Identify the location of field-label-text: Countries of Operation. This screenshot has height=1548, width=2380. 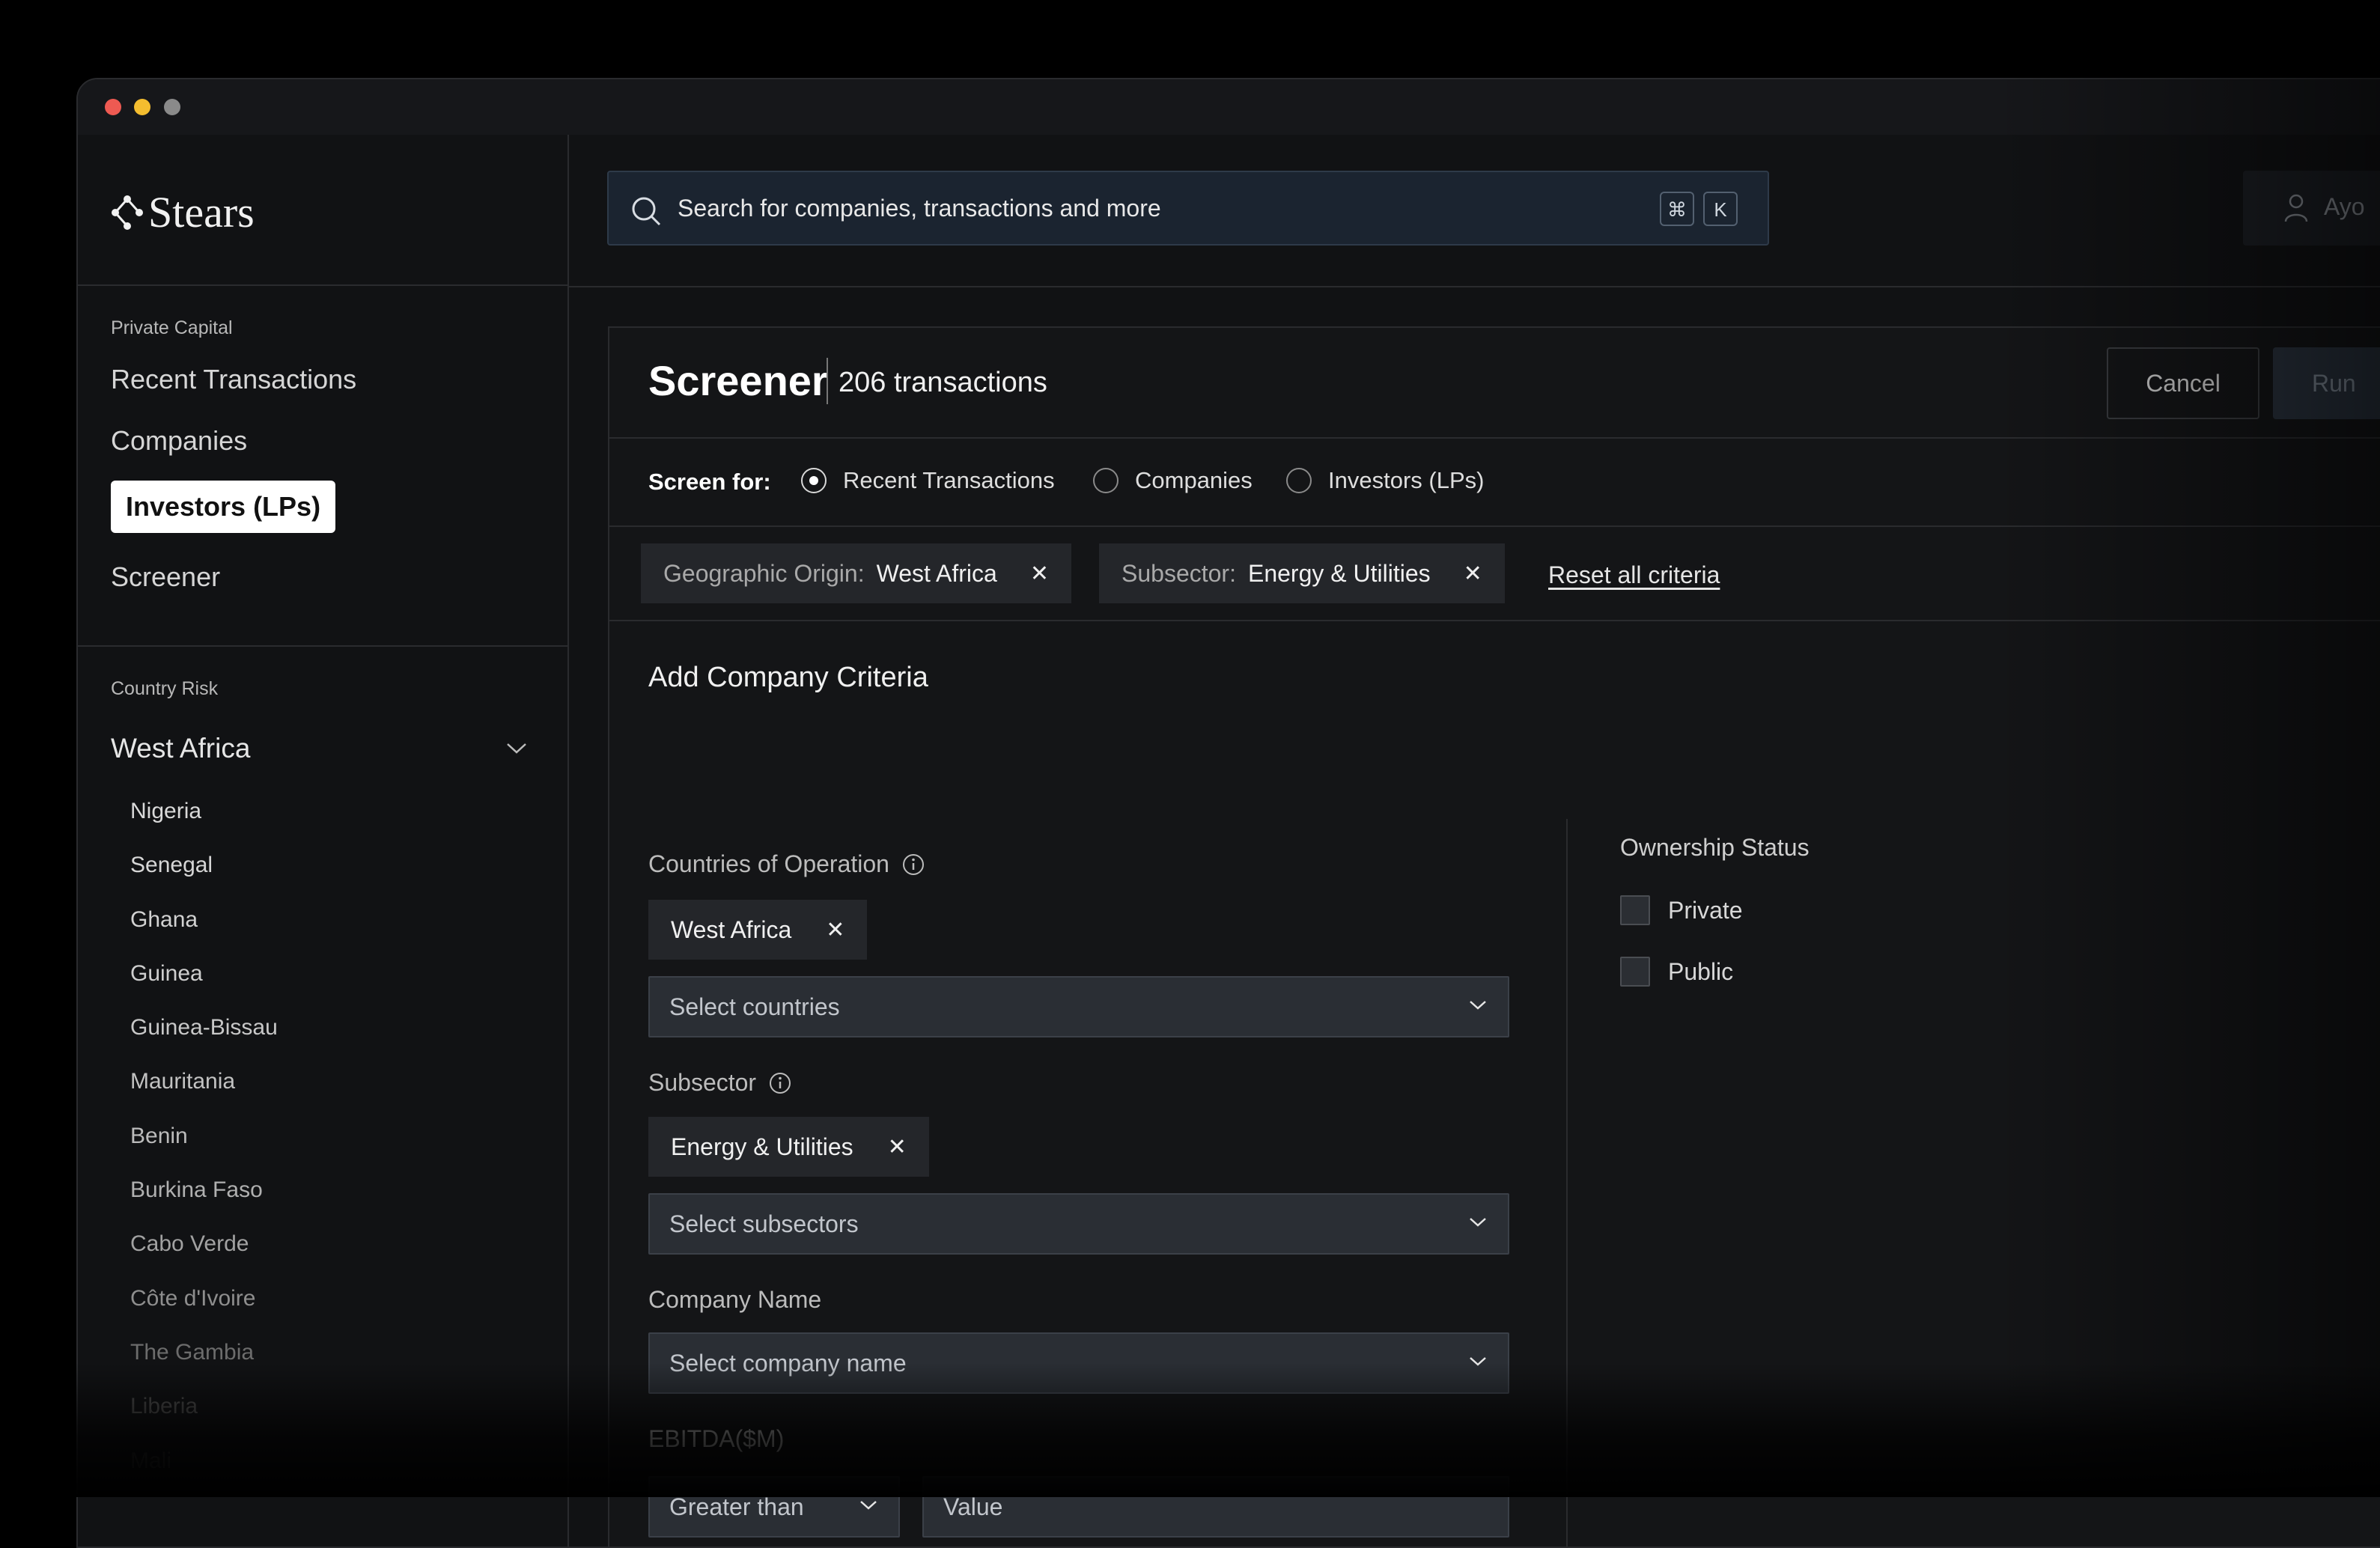
(768, 863).